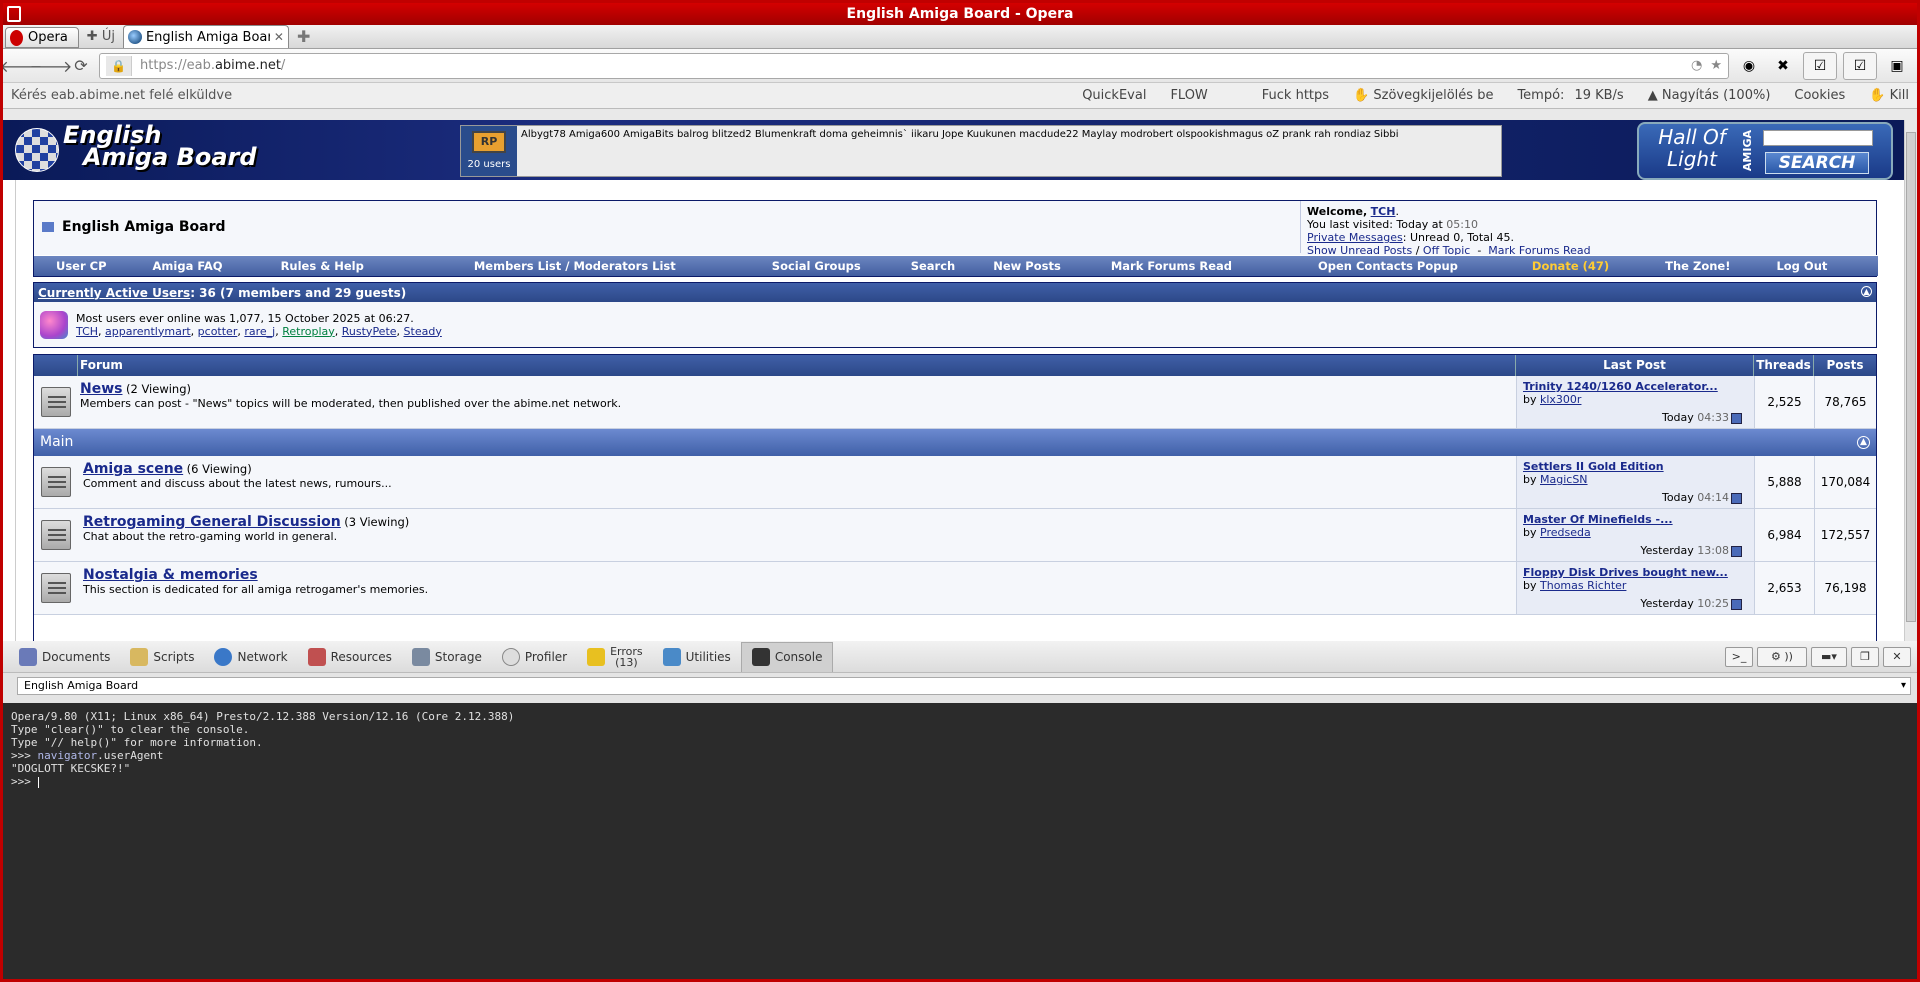  Describe the element at coordinates (1564, 479) in the screenshot. I see `last-post-user: MagicSN` at that location.